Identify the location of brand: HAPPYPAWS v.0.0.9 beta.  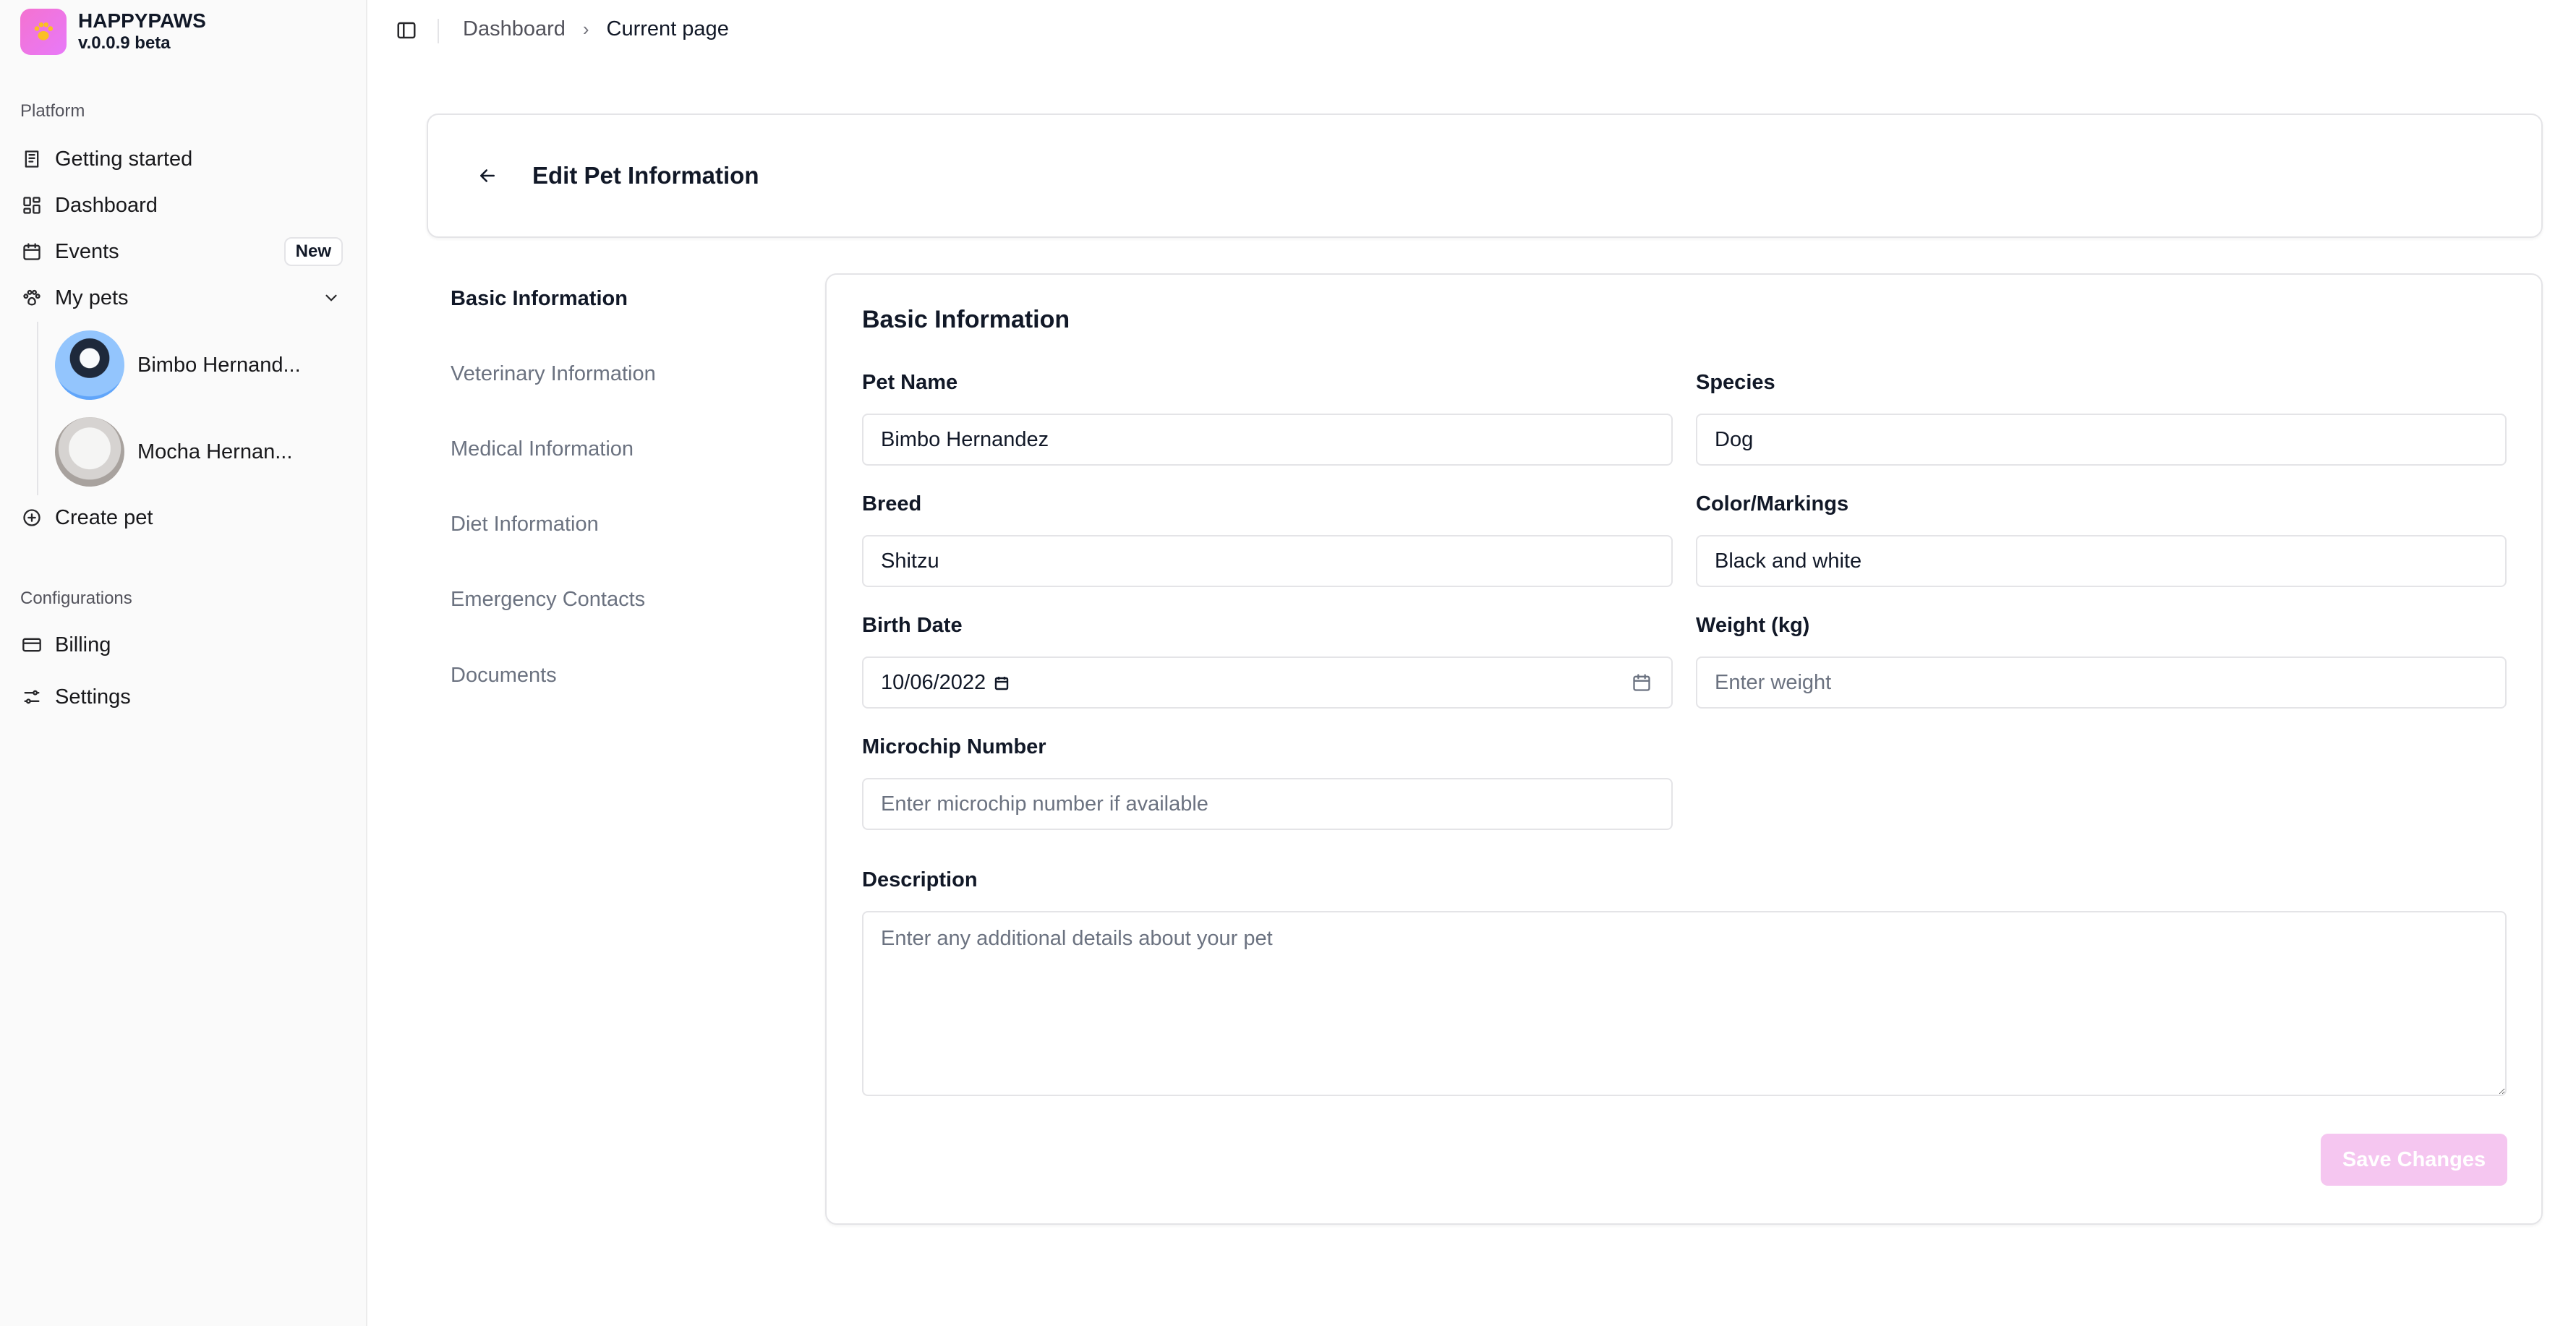
(113, 32).